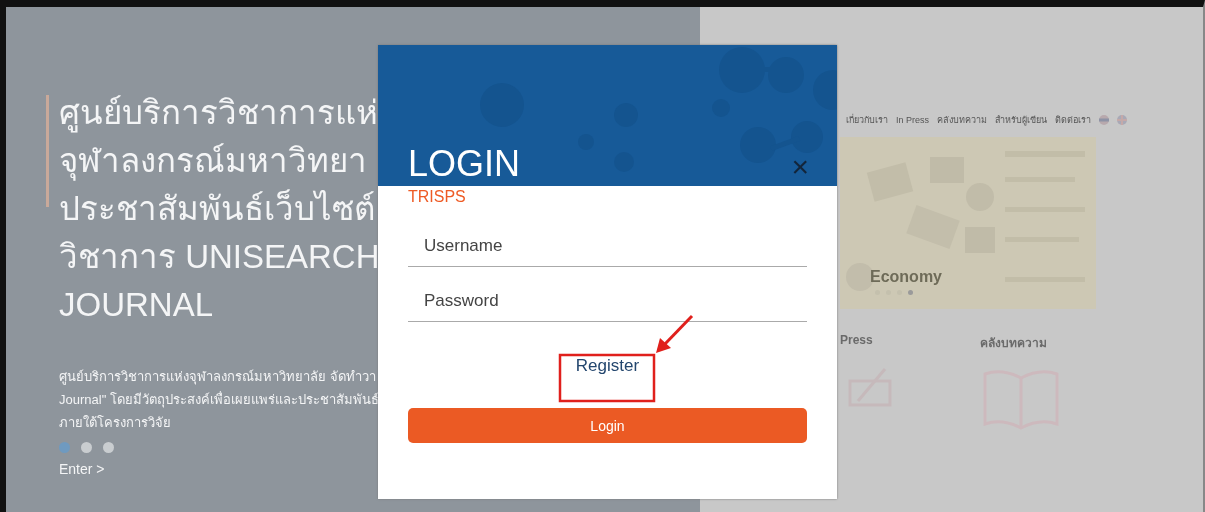 This screenshot has width=1205, height=512. What do you see at coordinates (217, 208) in the screenshot?
I see `hero-headline: ประชาสัมพันธ์เว็บไซต์` at bounding box center [217, 208].